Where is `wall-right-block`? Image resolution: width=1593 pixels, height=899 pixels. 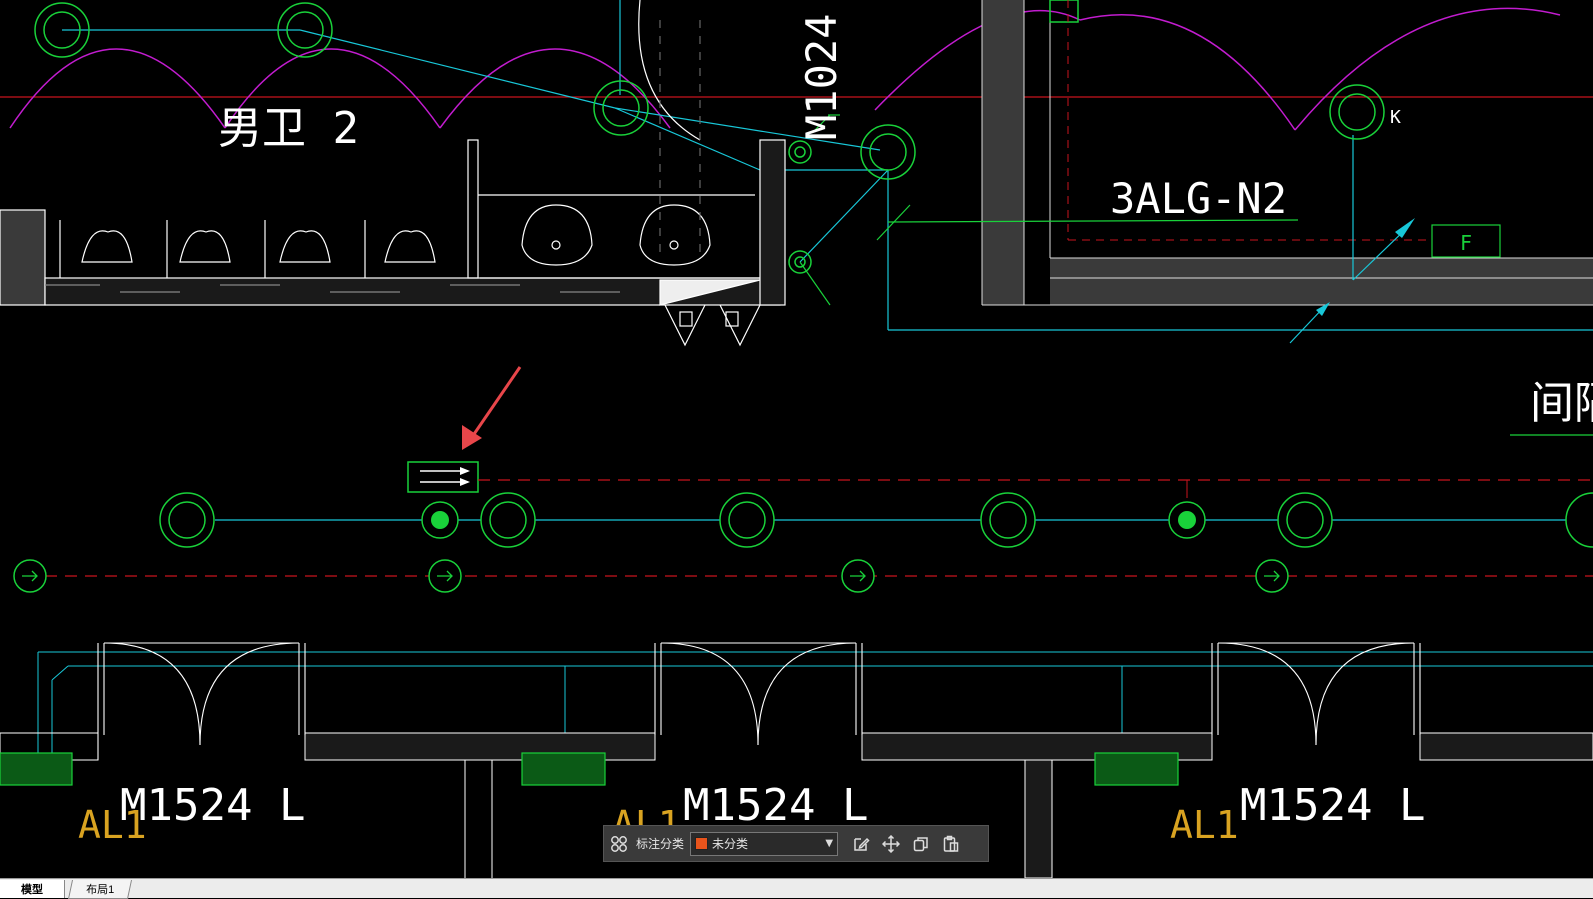 wall-right-block is located at coordinates (1287, 153).